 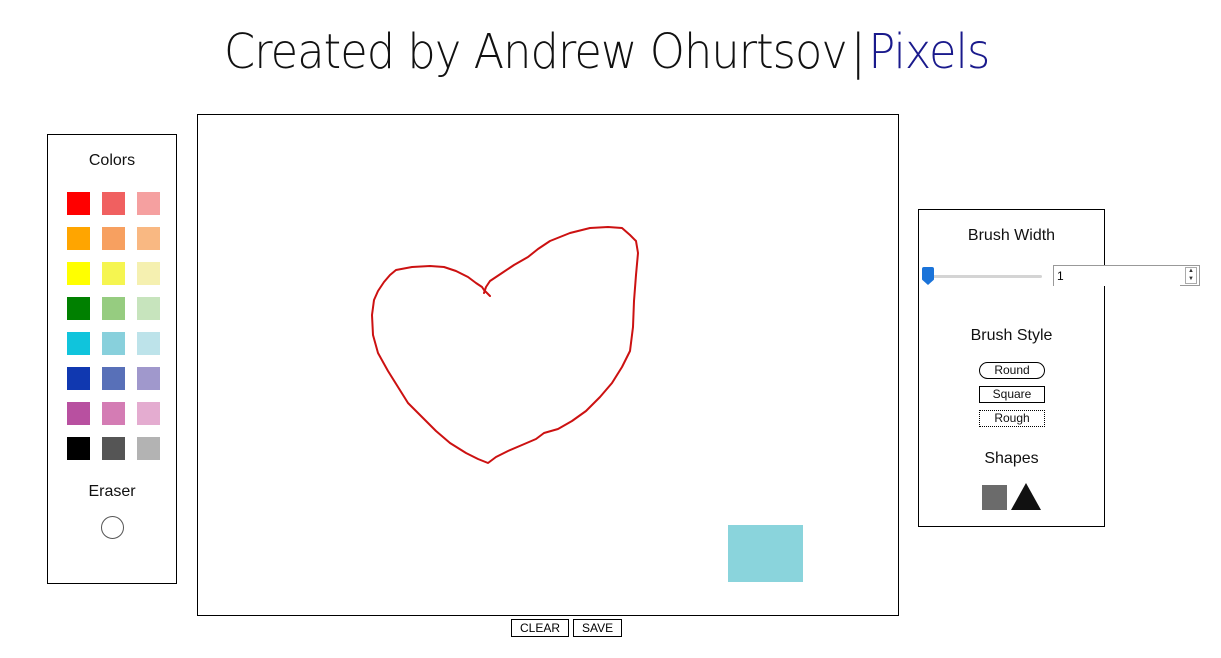 I want to click on square-shape-button, so click(x=994, y=497).